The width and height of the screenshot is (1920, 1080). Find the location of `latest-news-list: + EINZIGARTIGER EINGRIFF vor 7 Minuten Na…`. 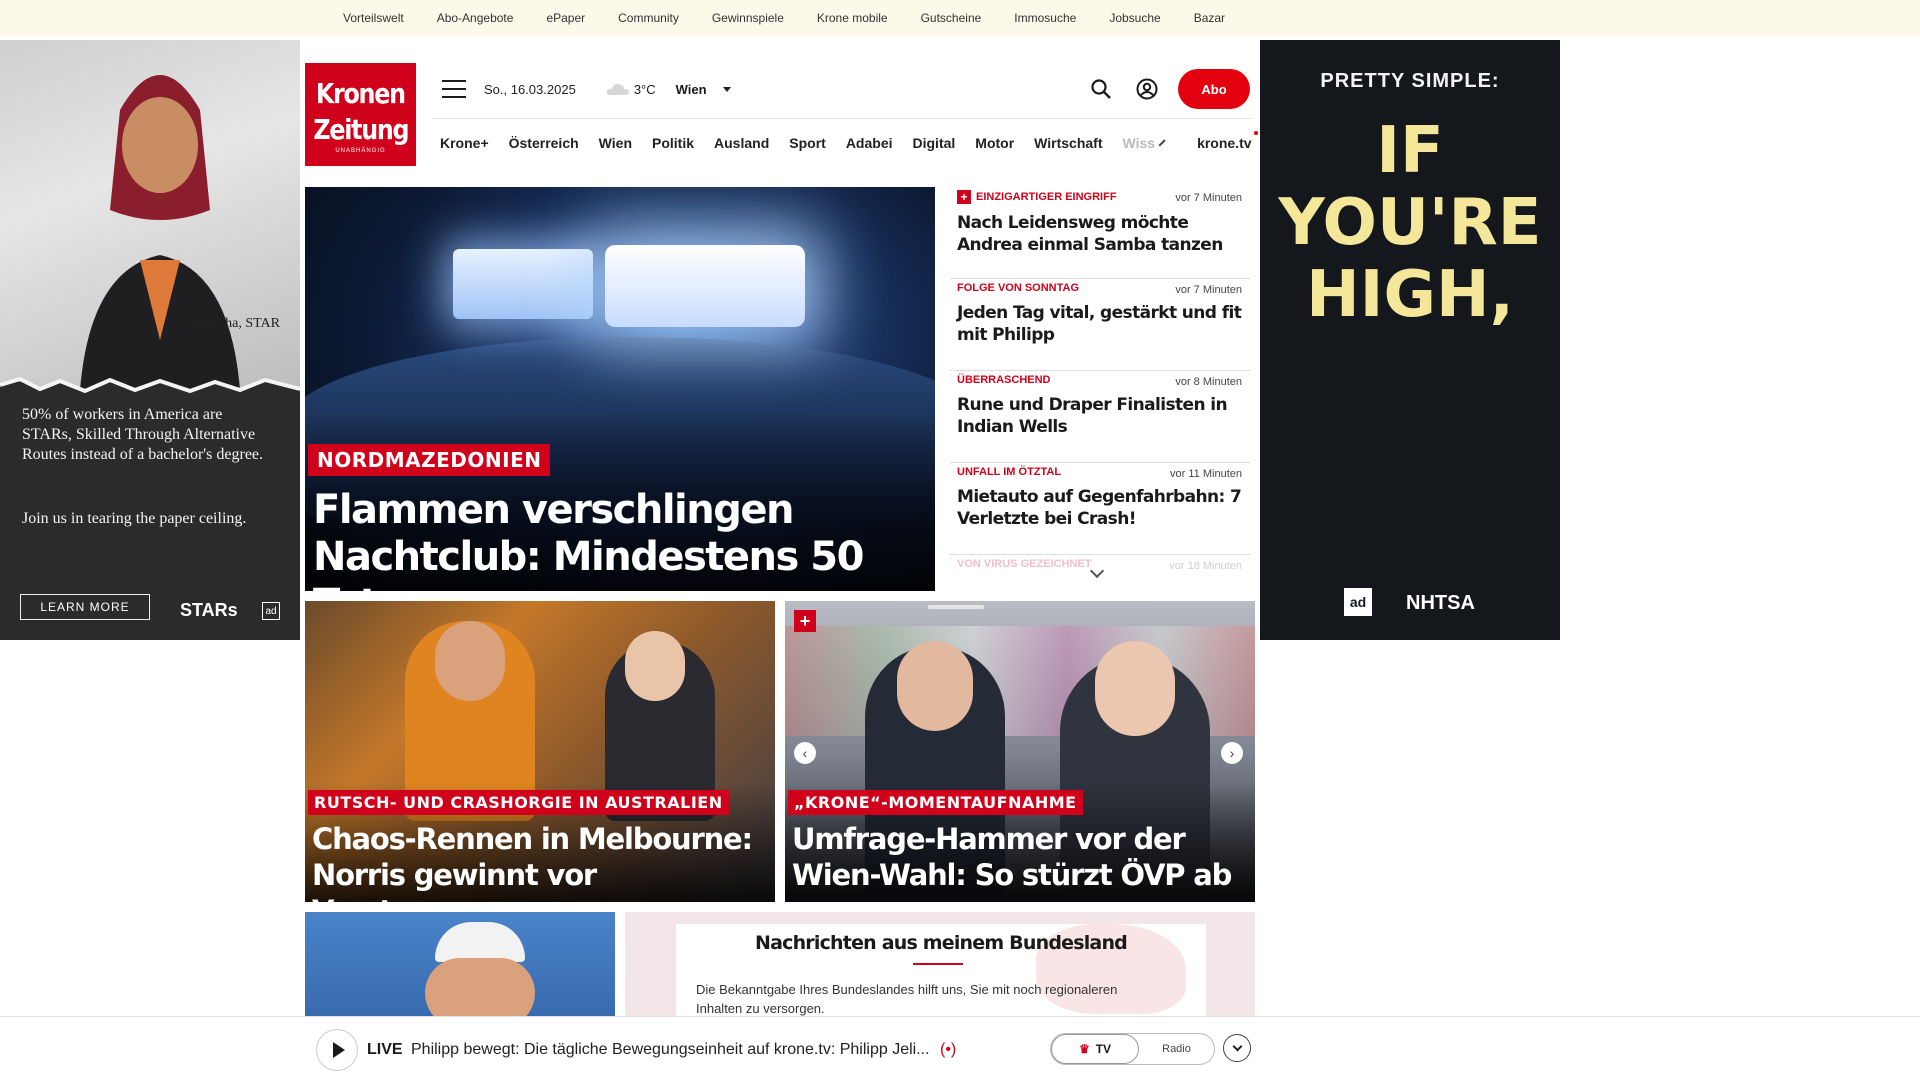

latest-news-list: + EINZIGARTIGER EINGRIFF vor 7 Minuten Na… is located at coordinates (1100, 382).